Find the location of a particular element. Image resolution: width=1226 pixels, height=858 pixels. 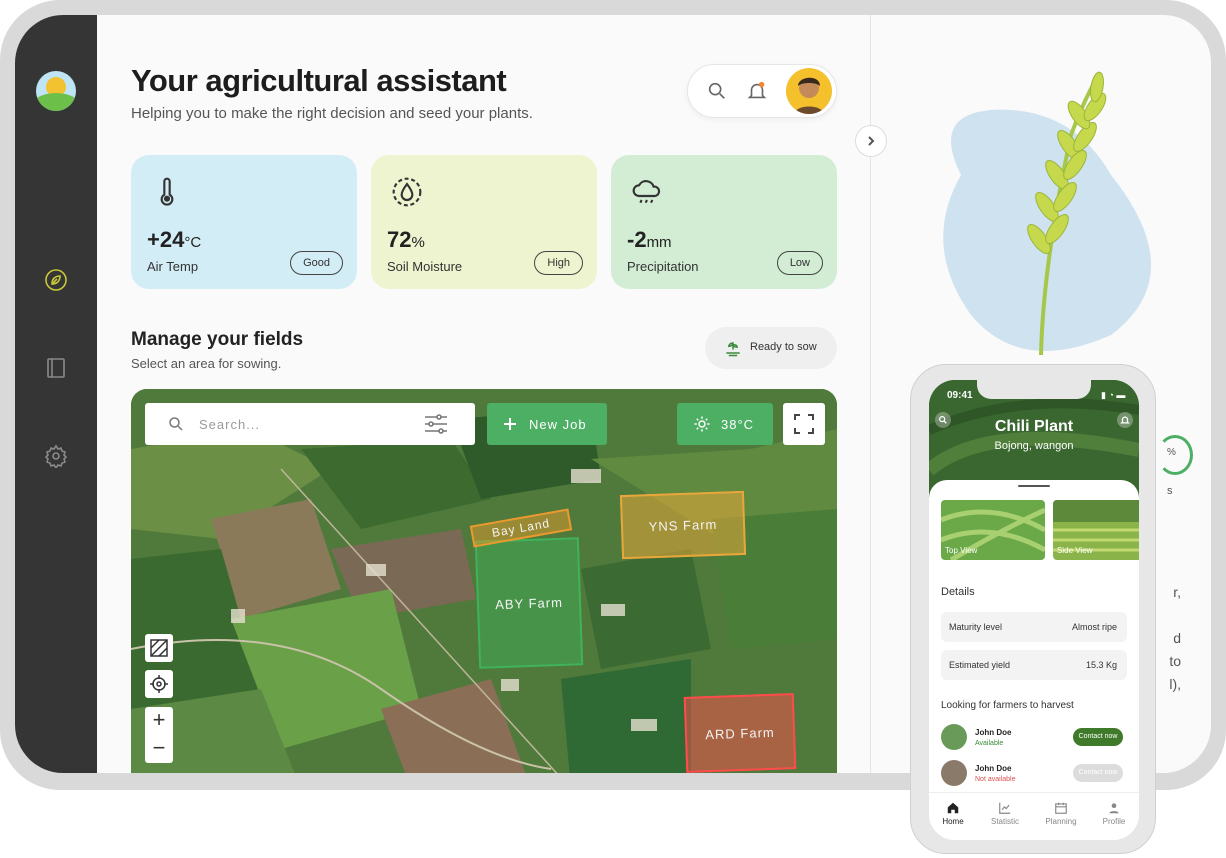

zoom-in-button: + is located at coordinates (159, 721).